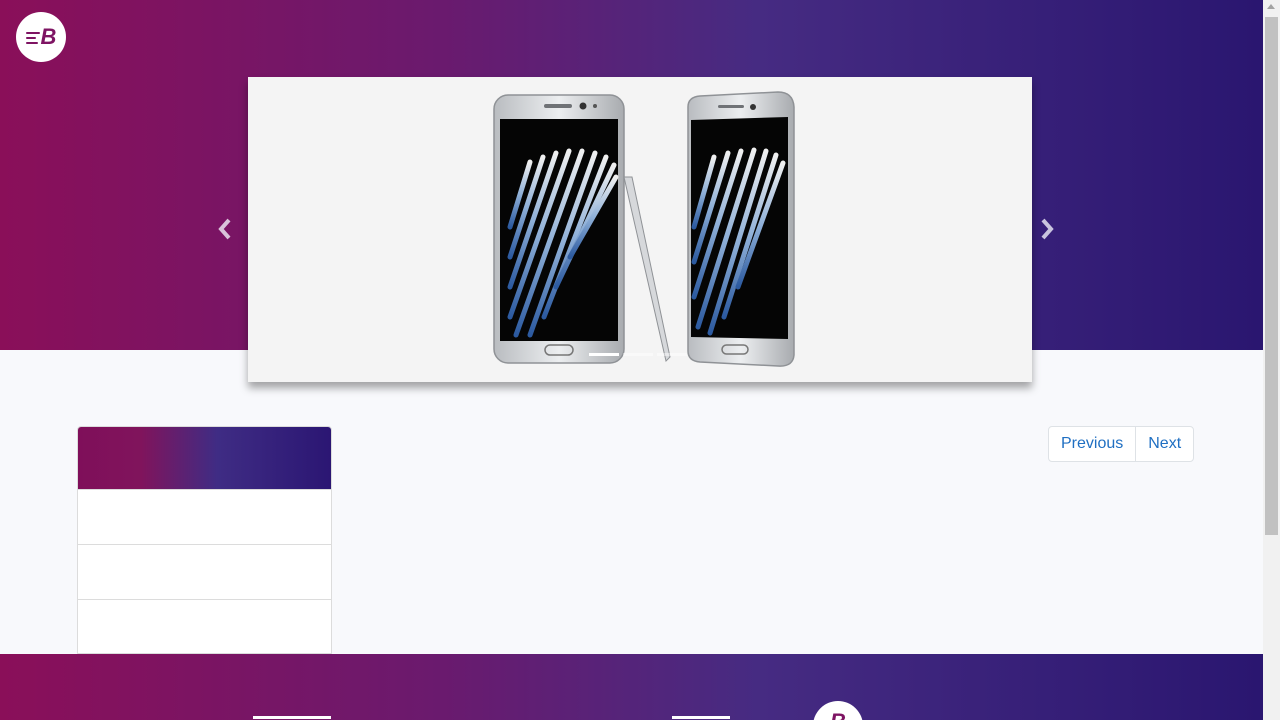 Image resolution: width=1280 pixels, height=720 pixels. What do you see at coordinates (838, 710) in the screenshot?
I see `footer-logo: B` at bounding box center [838, 710].